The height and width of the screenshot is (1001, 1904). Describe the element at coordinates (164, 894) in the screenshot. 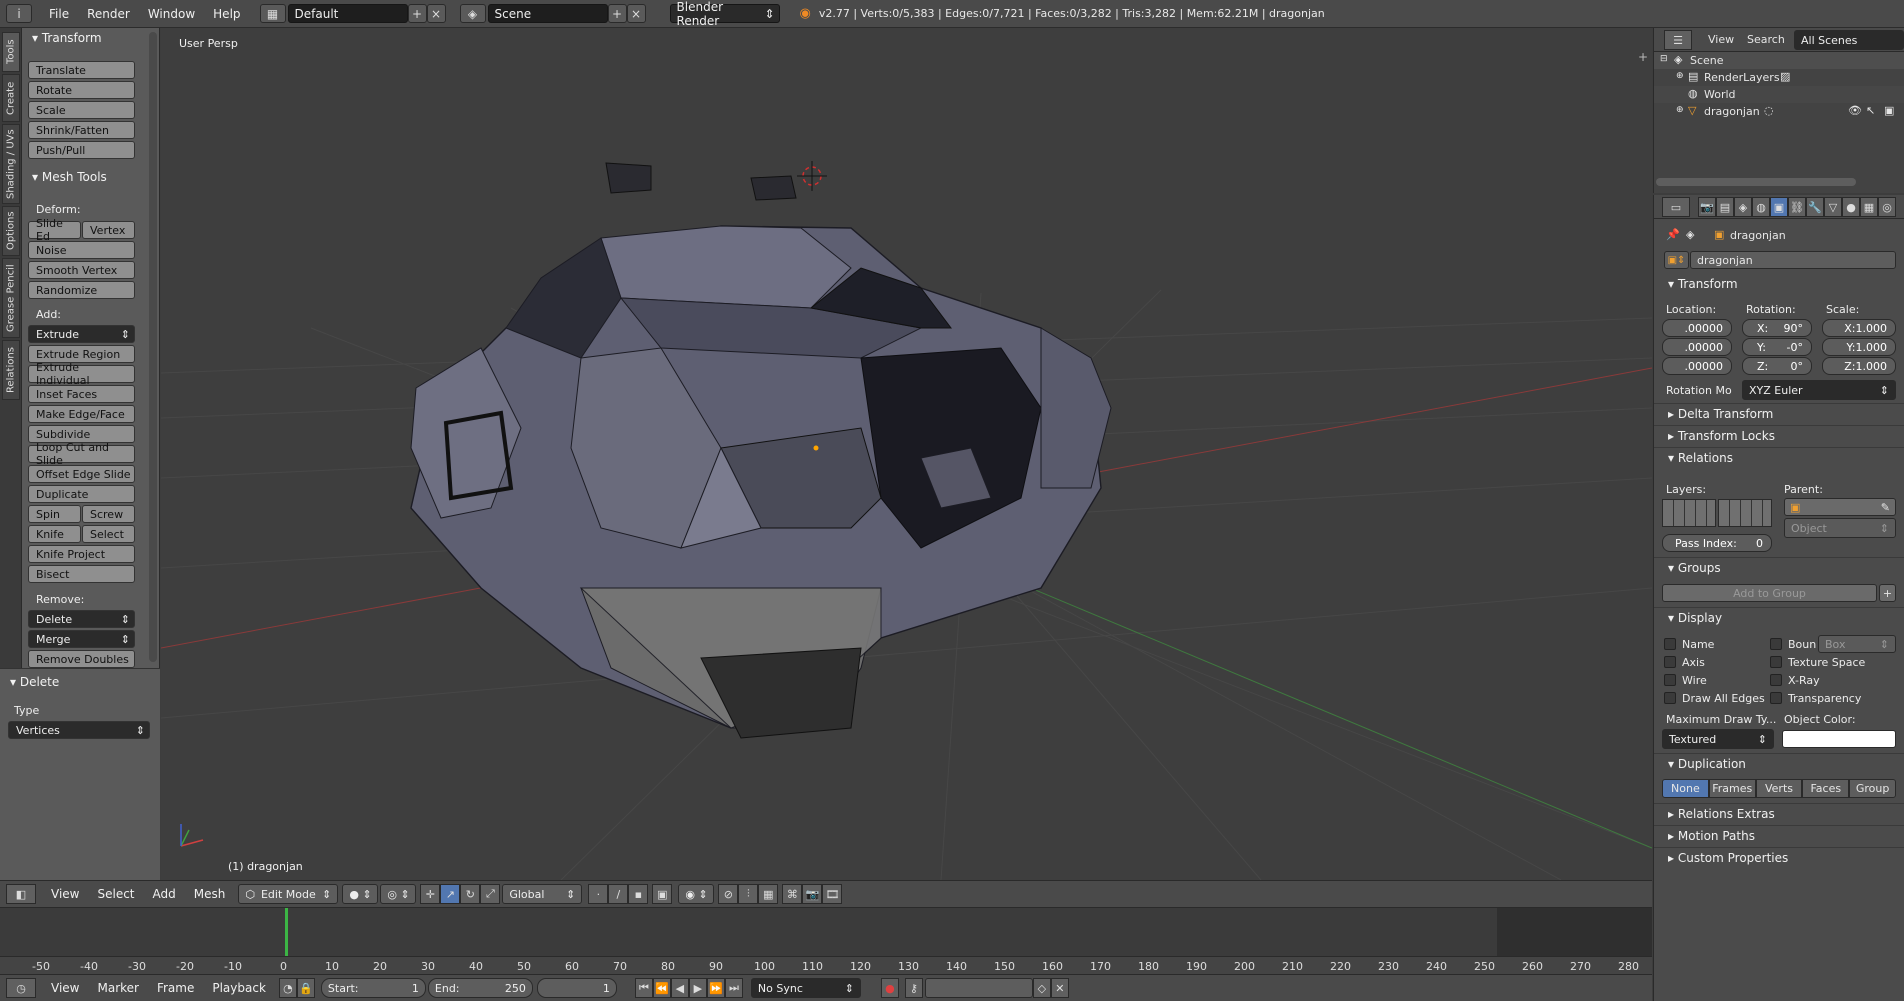

I see `menu-add: Add` at that location.